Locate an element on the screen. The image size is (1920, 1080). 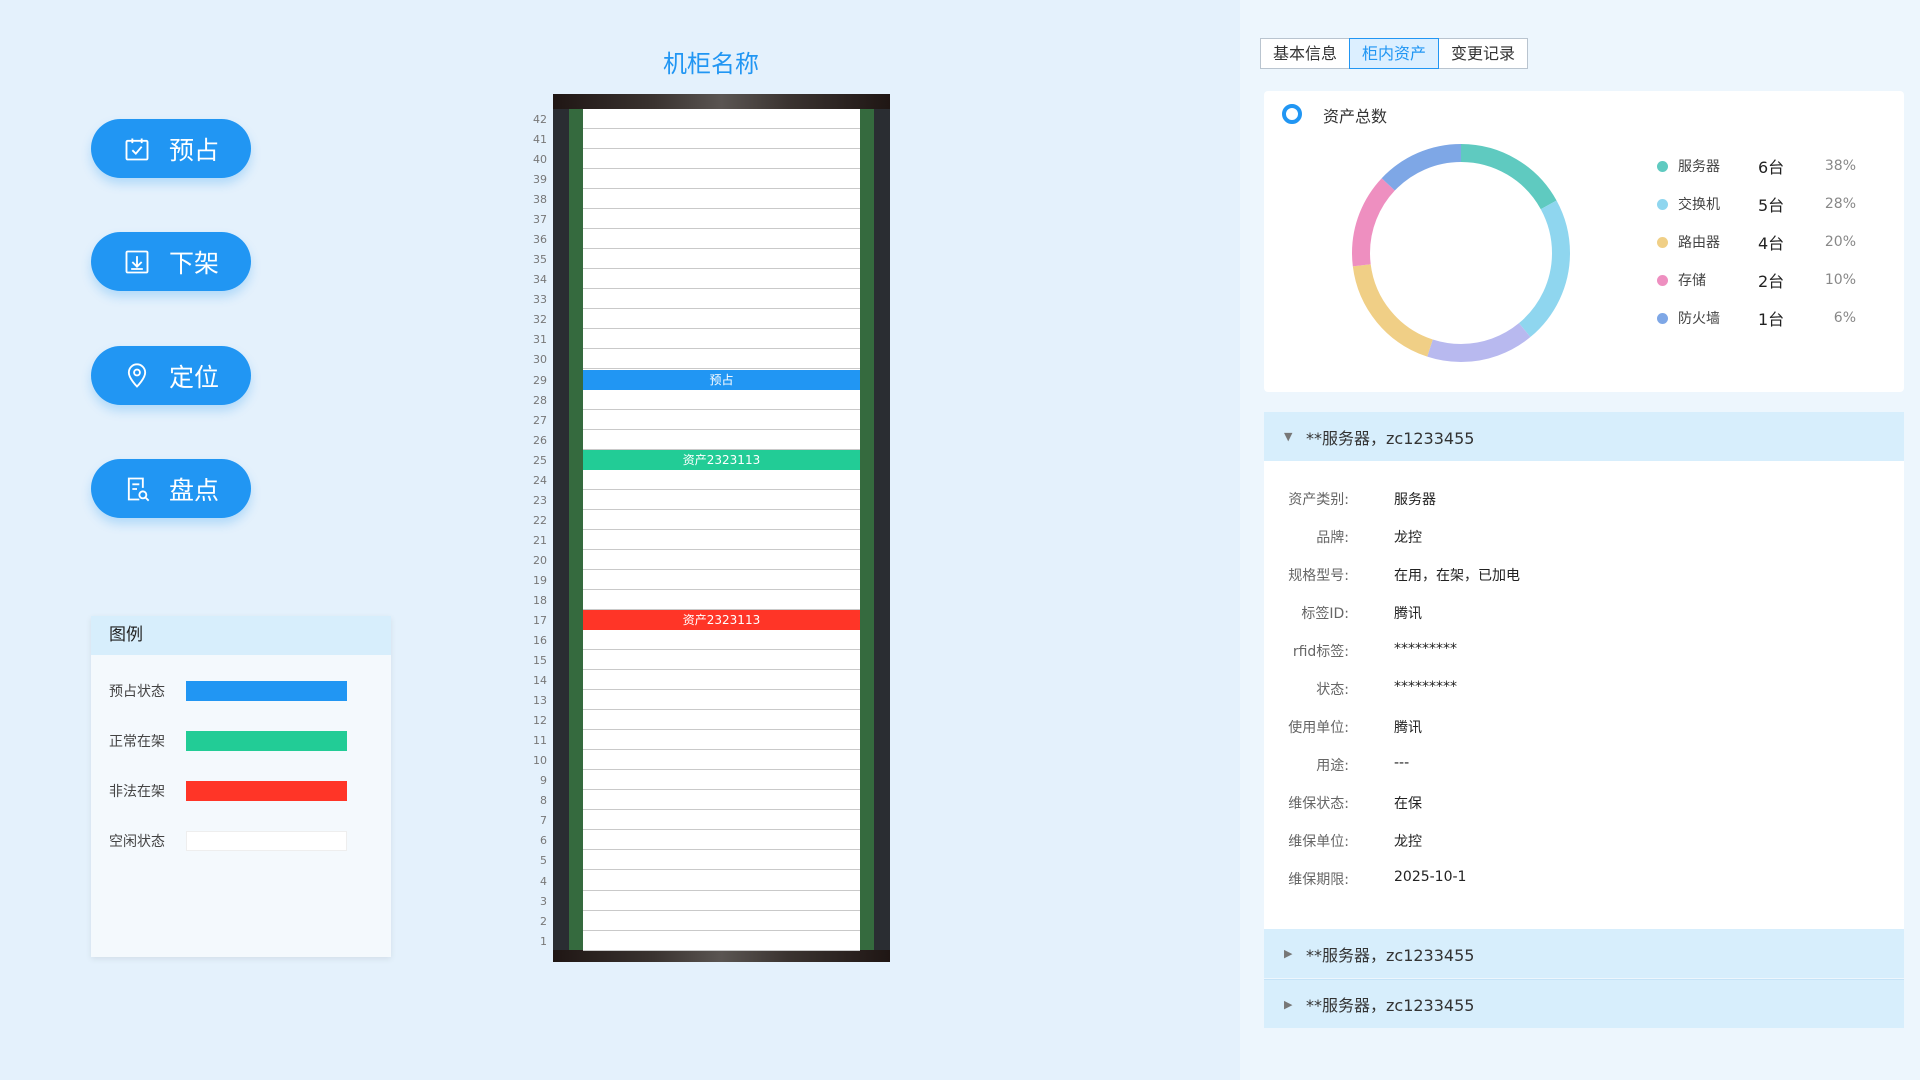
tab-basic-info: 基本信息 is located at coordinates (1305, 53).